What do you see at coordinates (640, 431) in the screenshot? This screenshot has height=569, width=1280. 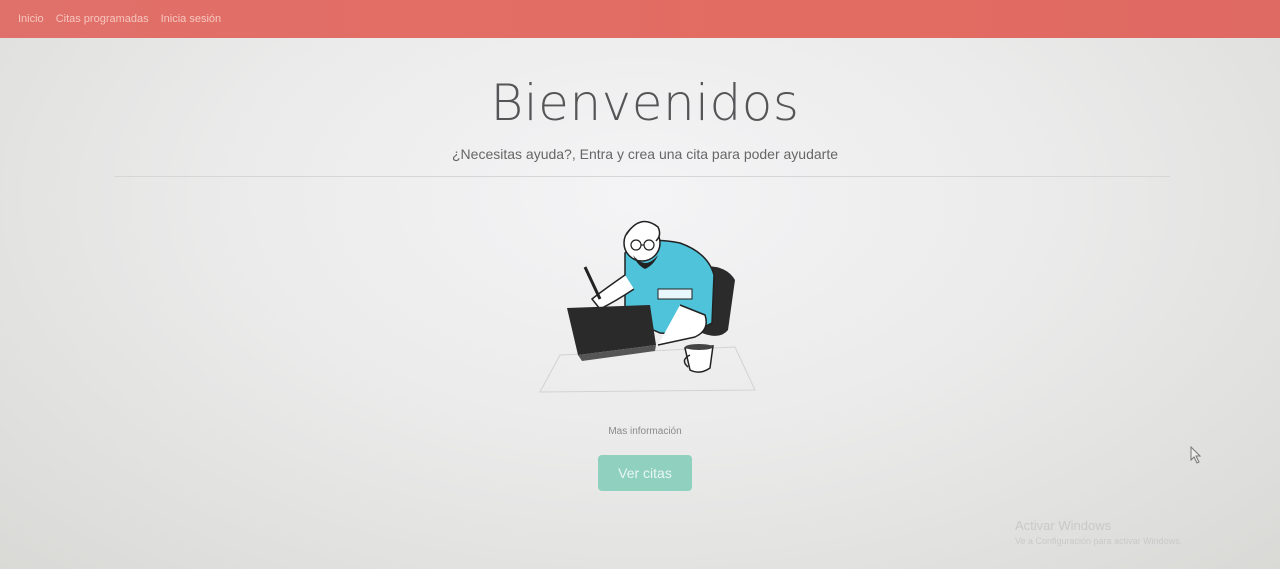 I see `more-info-link: Mas información` at bounding box center [640, 431].